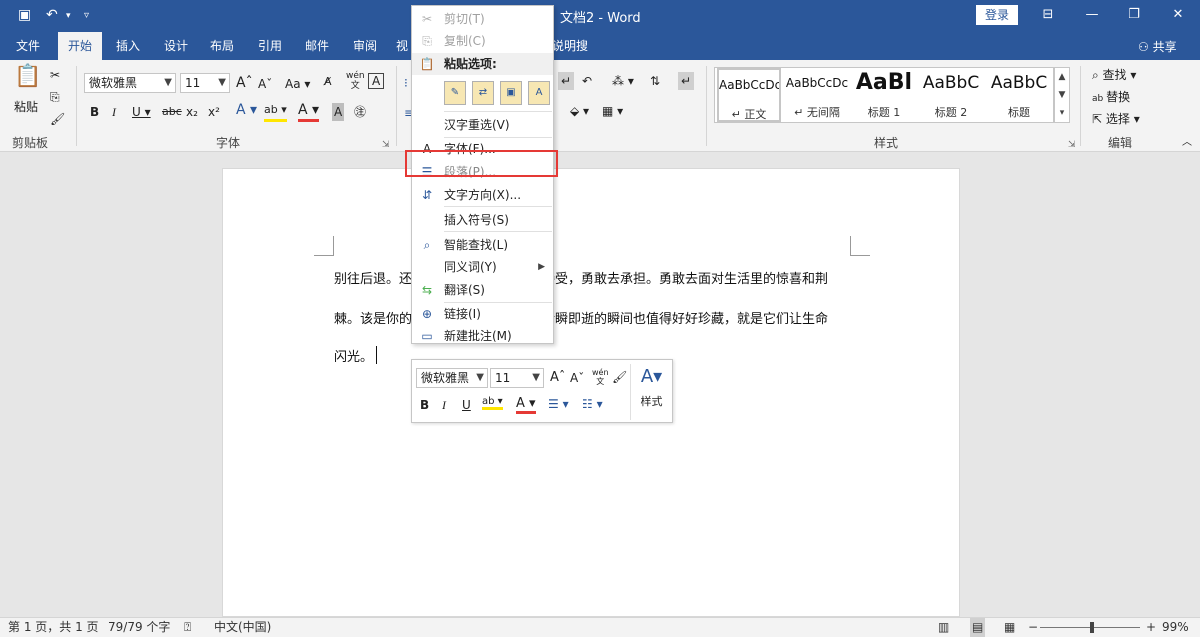 This screenshot has width=1200, height=637. Describe the element at coordinates (53, 627) in the screenshot. I see `page-count: 第 1 页，共 1 页` at that location.